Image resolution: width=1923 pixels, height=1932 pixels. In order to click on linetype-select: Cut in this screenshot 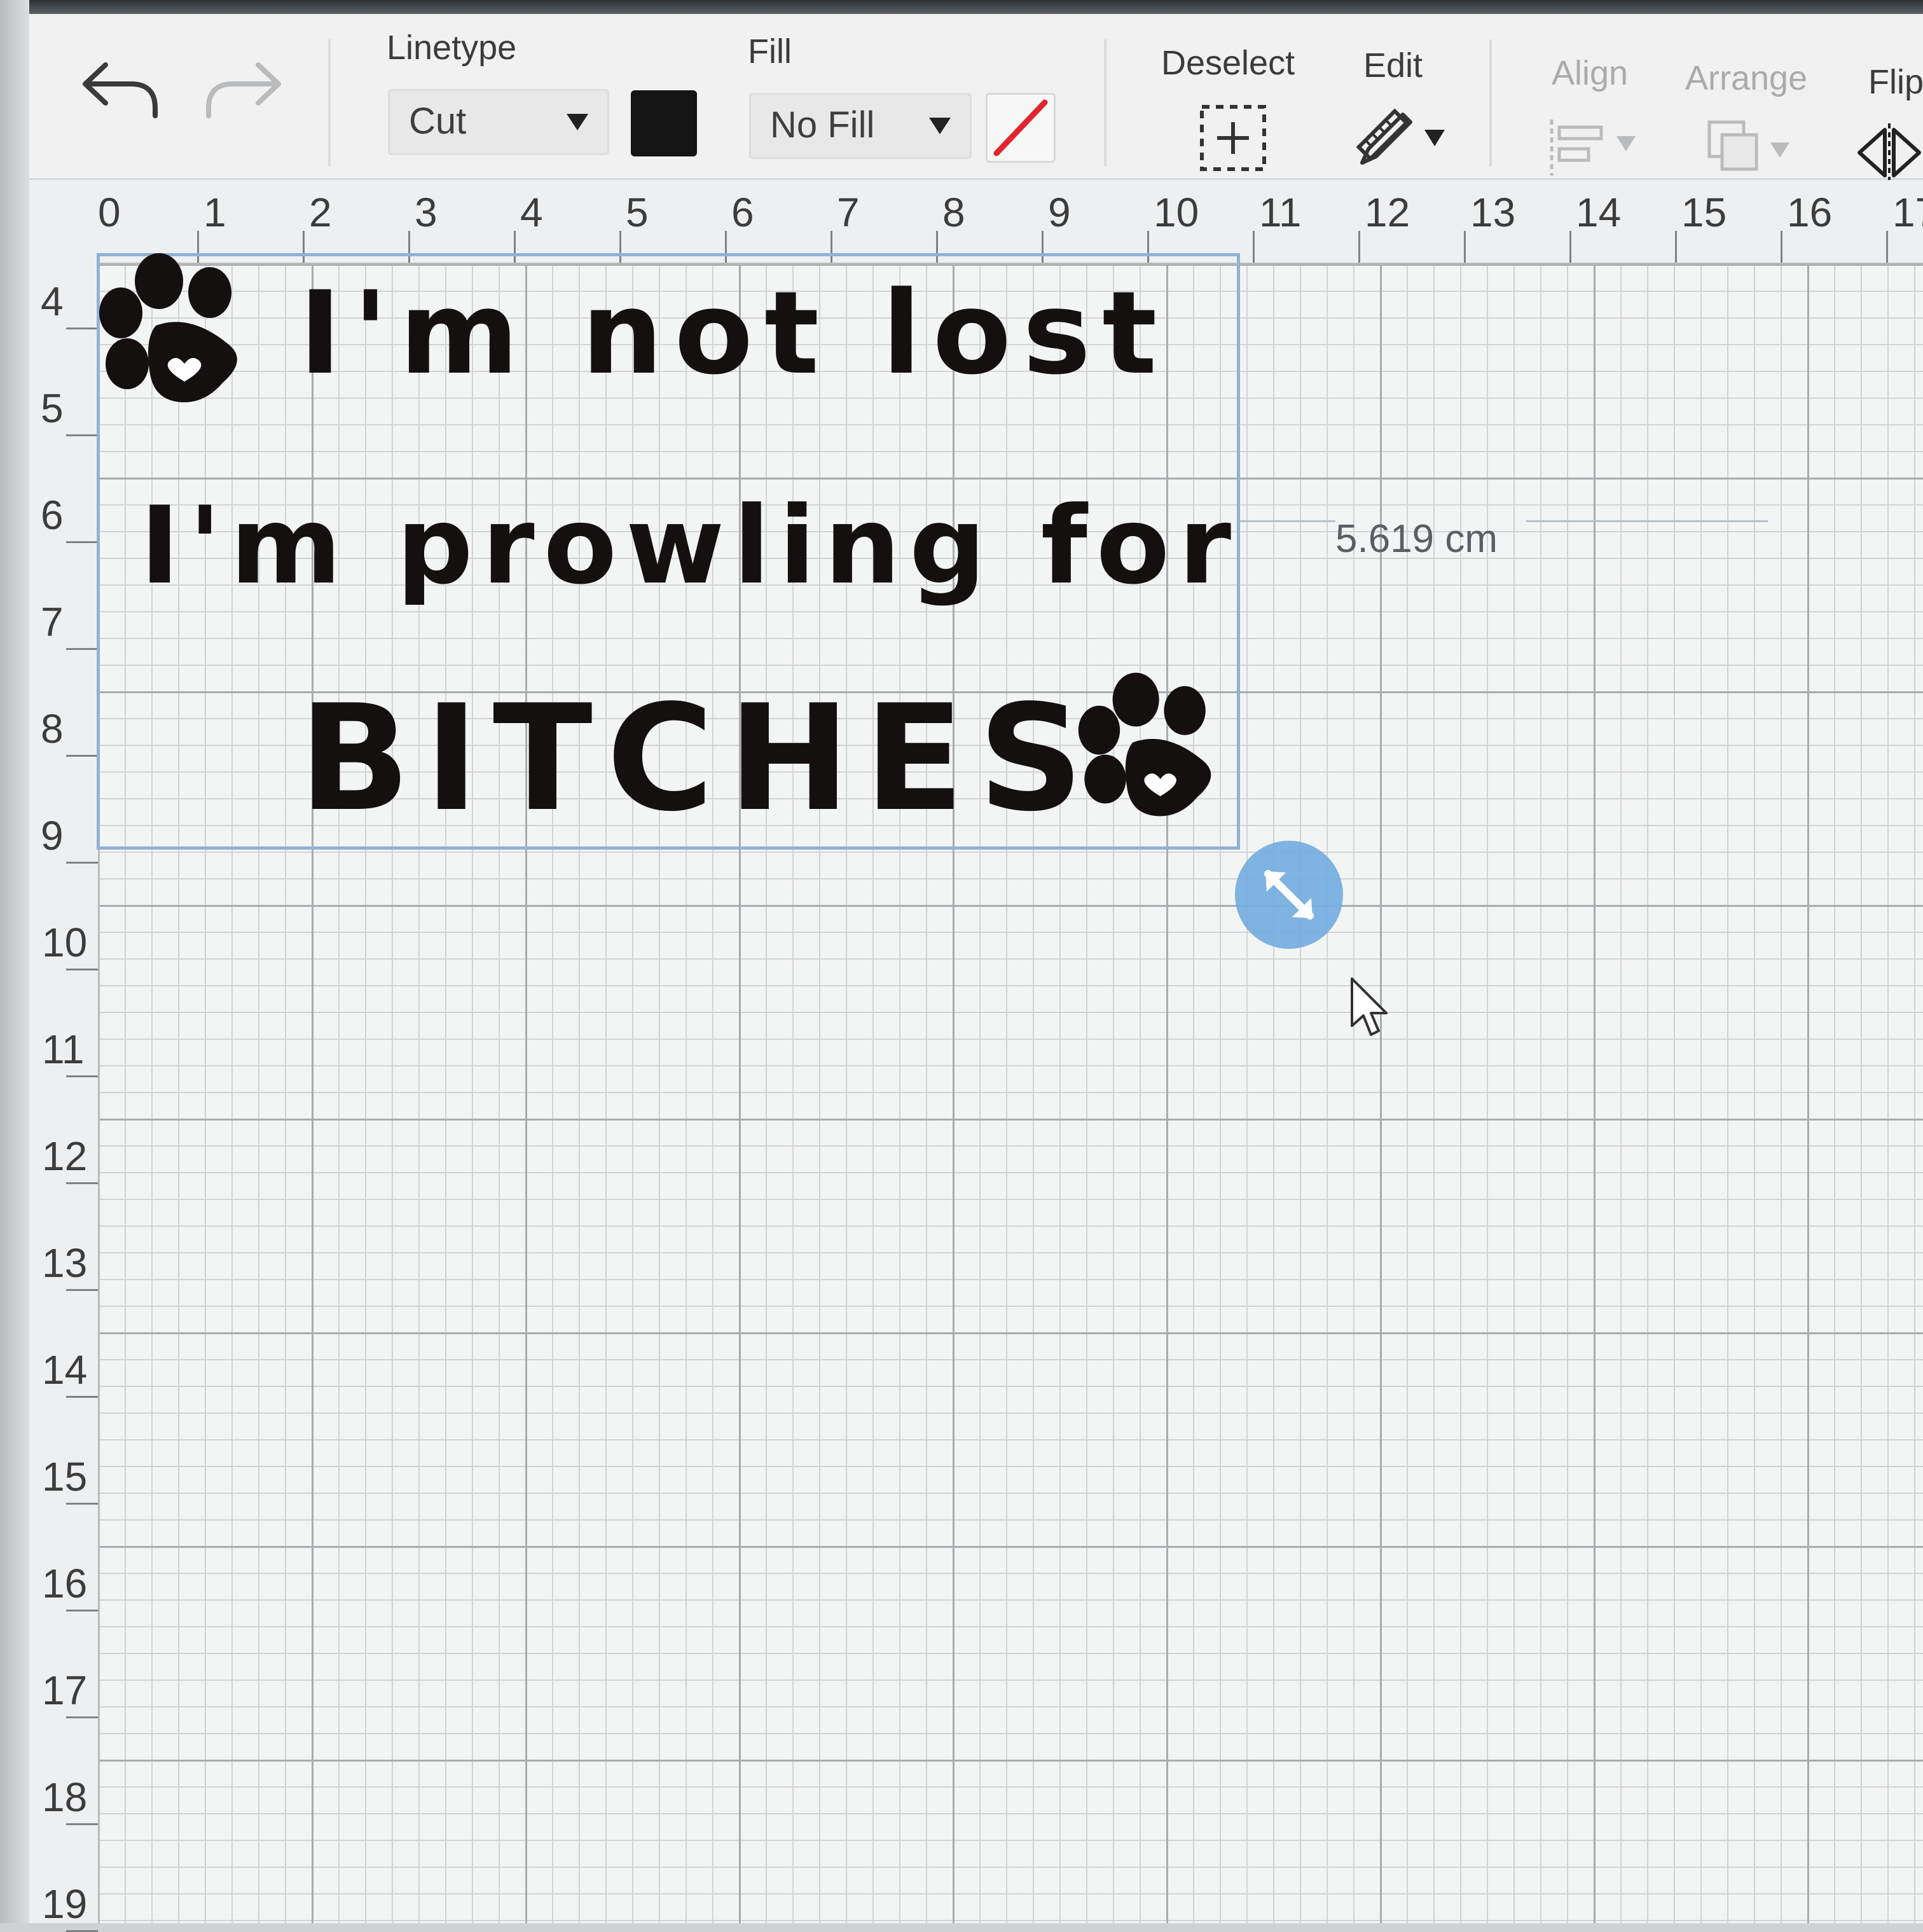, I will do `click(498, 122)`.